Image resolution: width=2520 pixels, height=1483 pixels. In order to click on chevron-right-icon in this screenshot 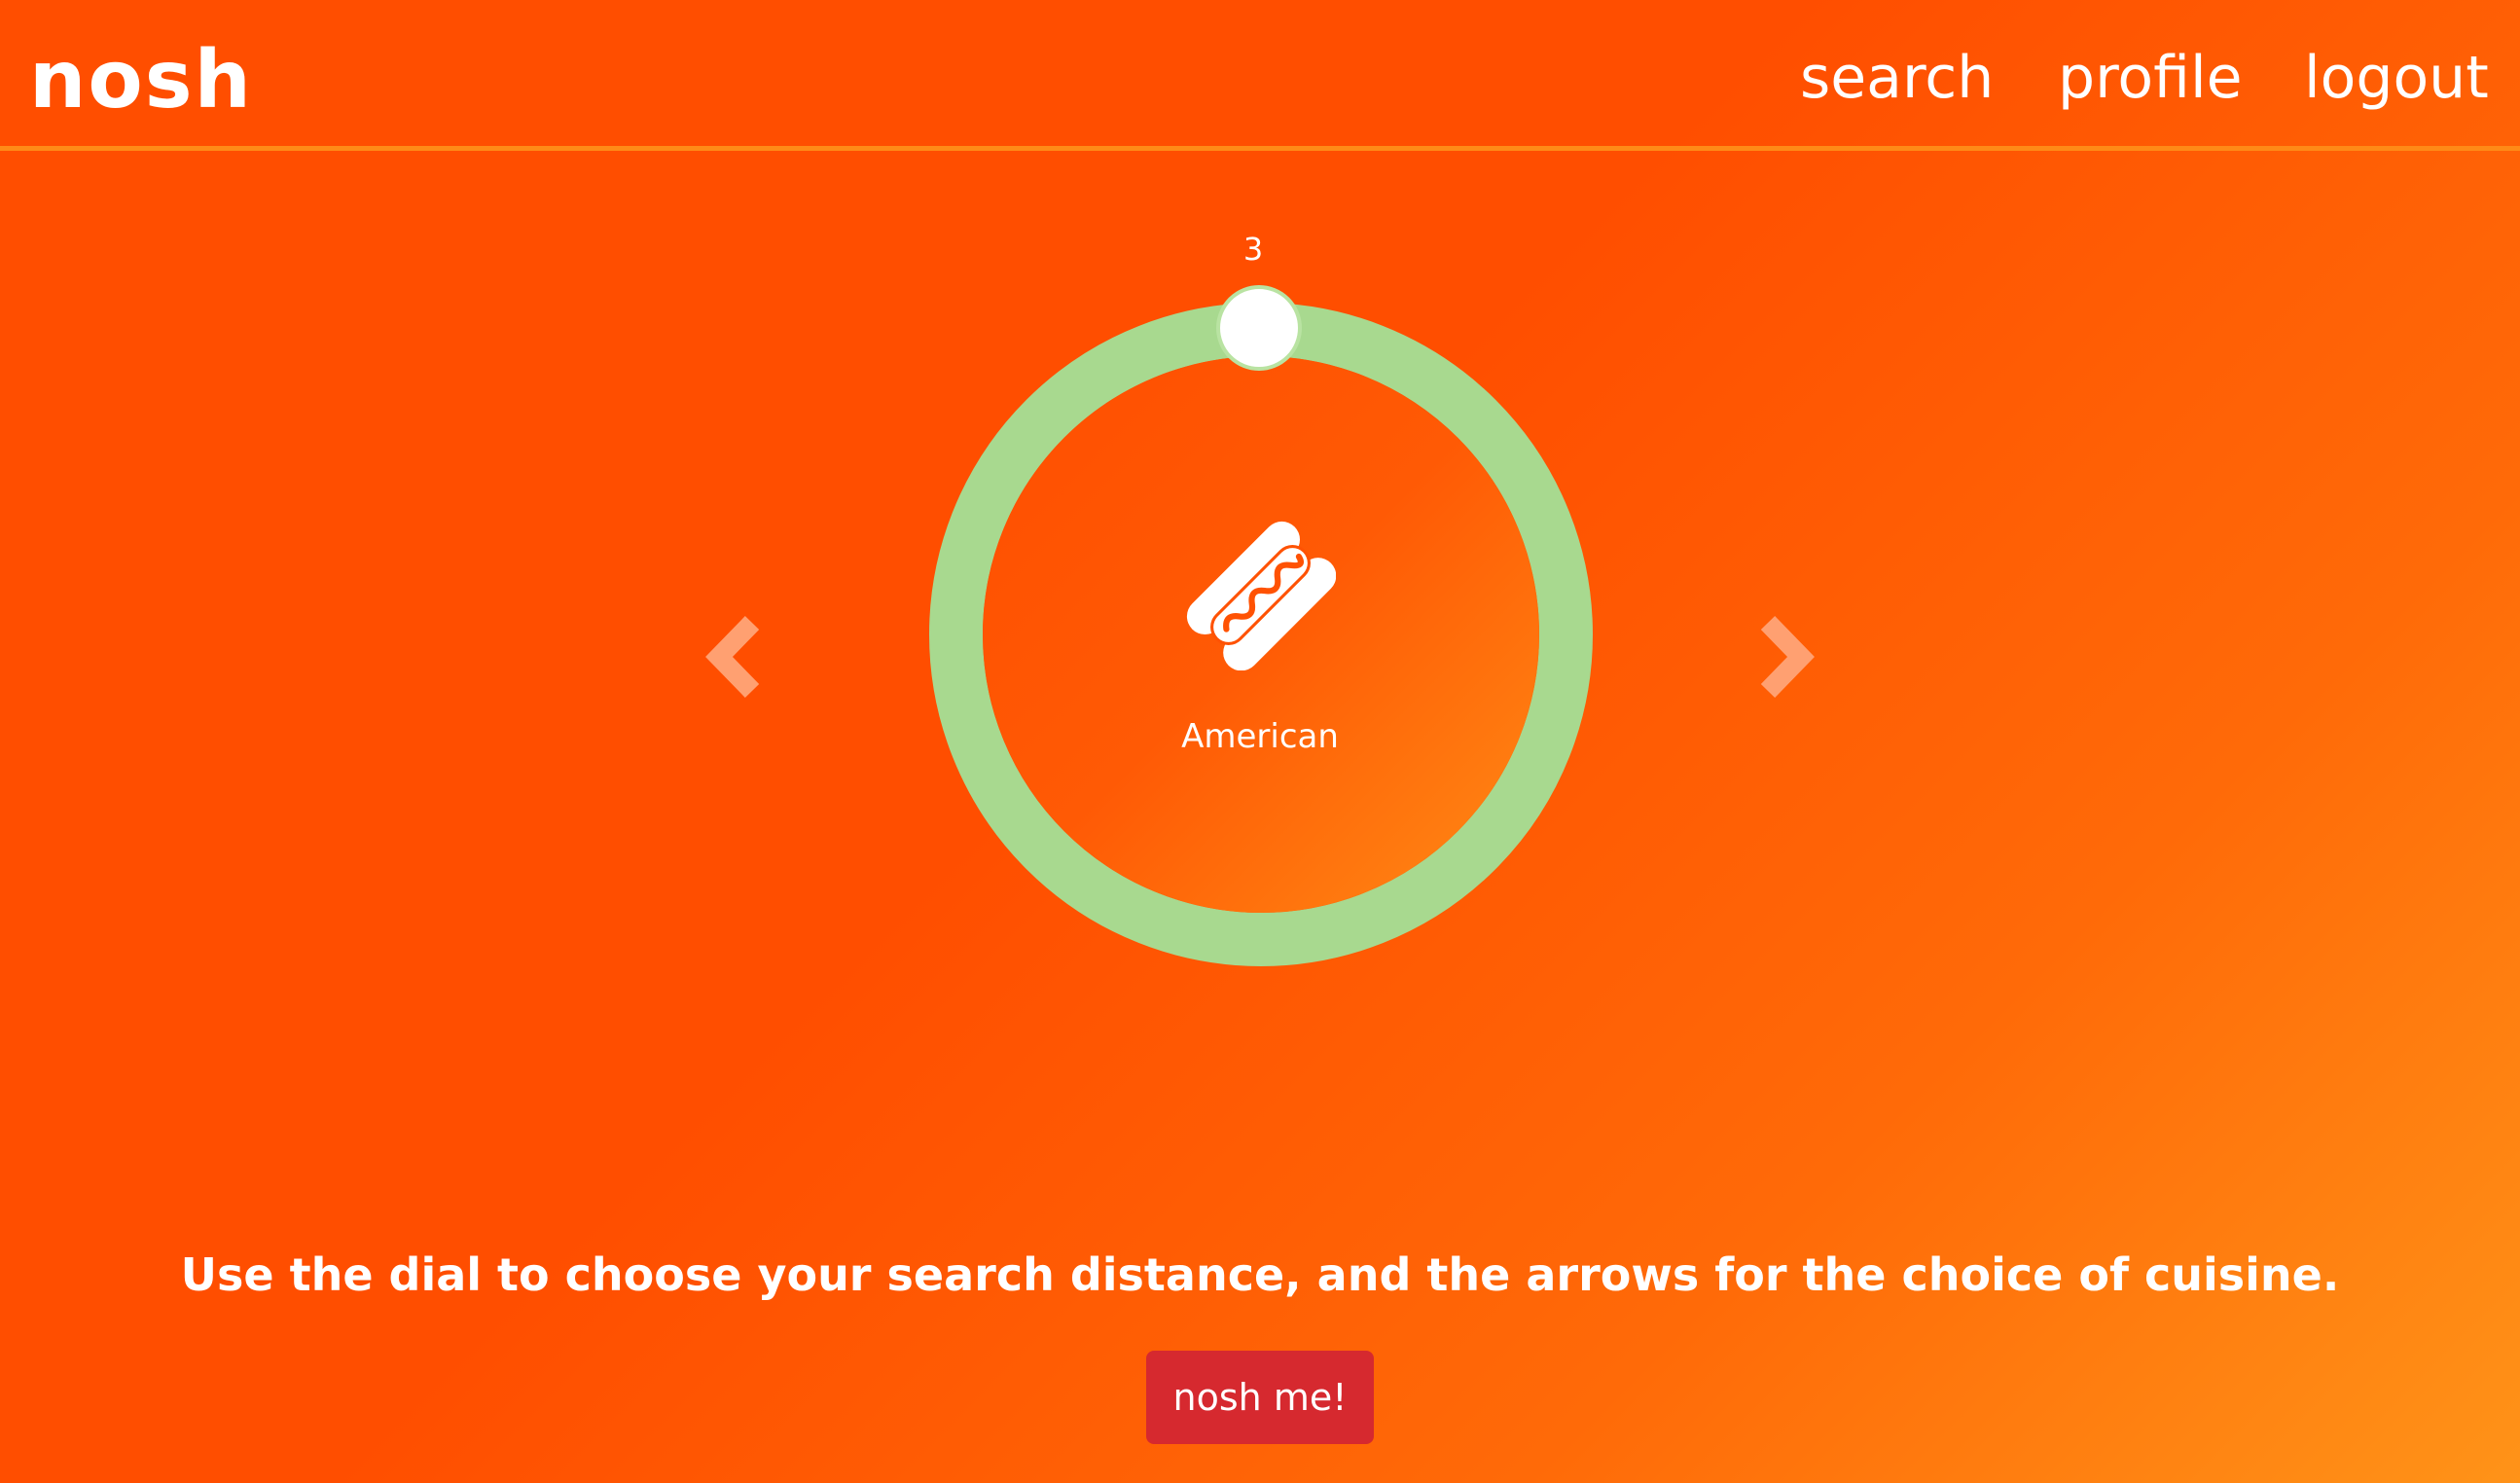, I will do `click(1782, 657)`.